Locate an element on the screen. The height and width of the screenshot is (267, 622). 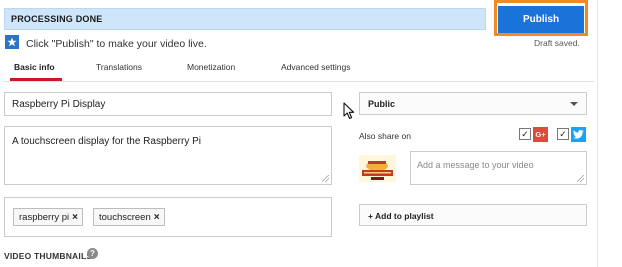
tab-advanced-settings: Advanced settings is located at coordinates (315, 67).